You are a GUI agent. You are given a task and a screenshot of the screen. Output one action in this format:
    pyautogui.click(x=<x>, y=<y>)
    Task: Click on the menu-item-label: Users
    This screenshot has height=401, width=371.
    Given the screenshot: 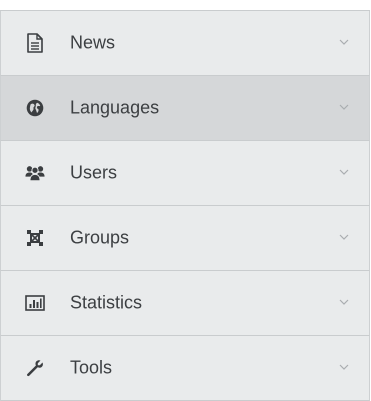 What is the action you would take?
    pyautogui.click(x=94, y=172)
    